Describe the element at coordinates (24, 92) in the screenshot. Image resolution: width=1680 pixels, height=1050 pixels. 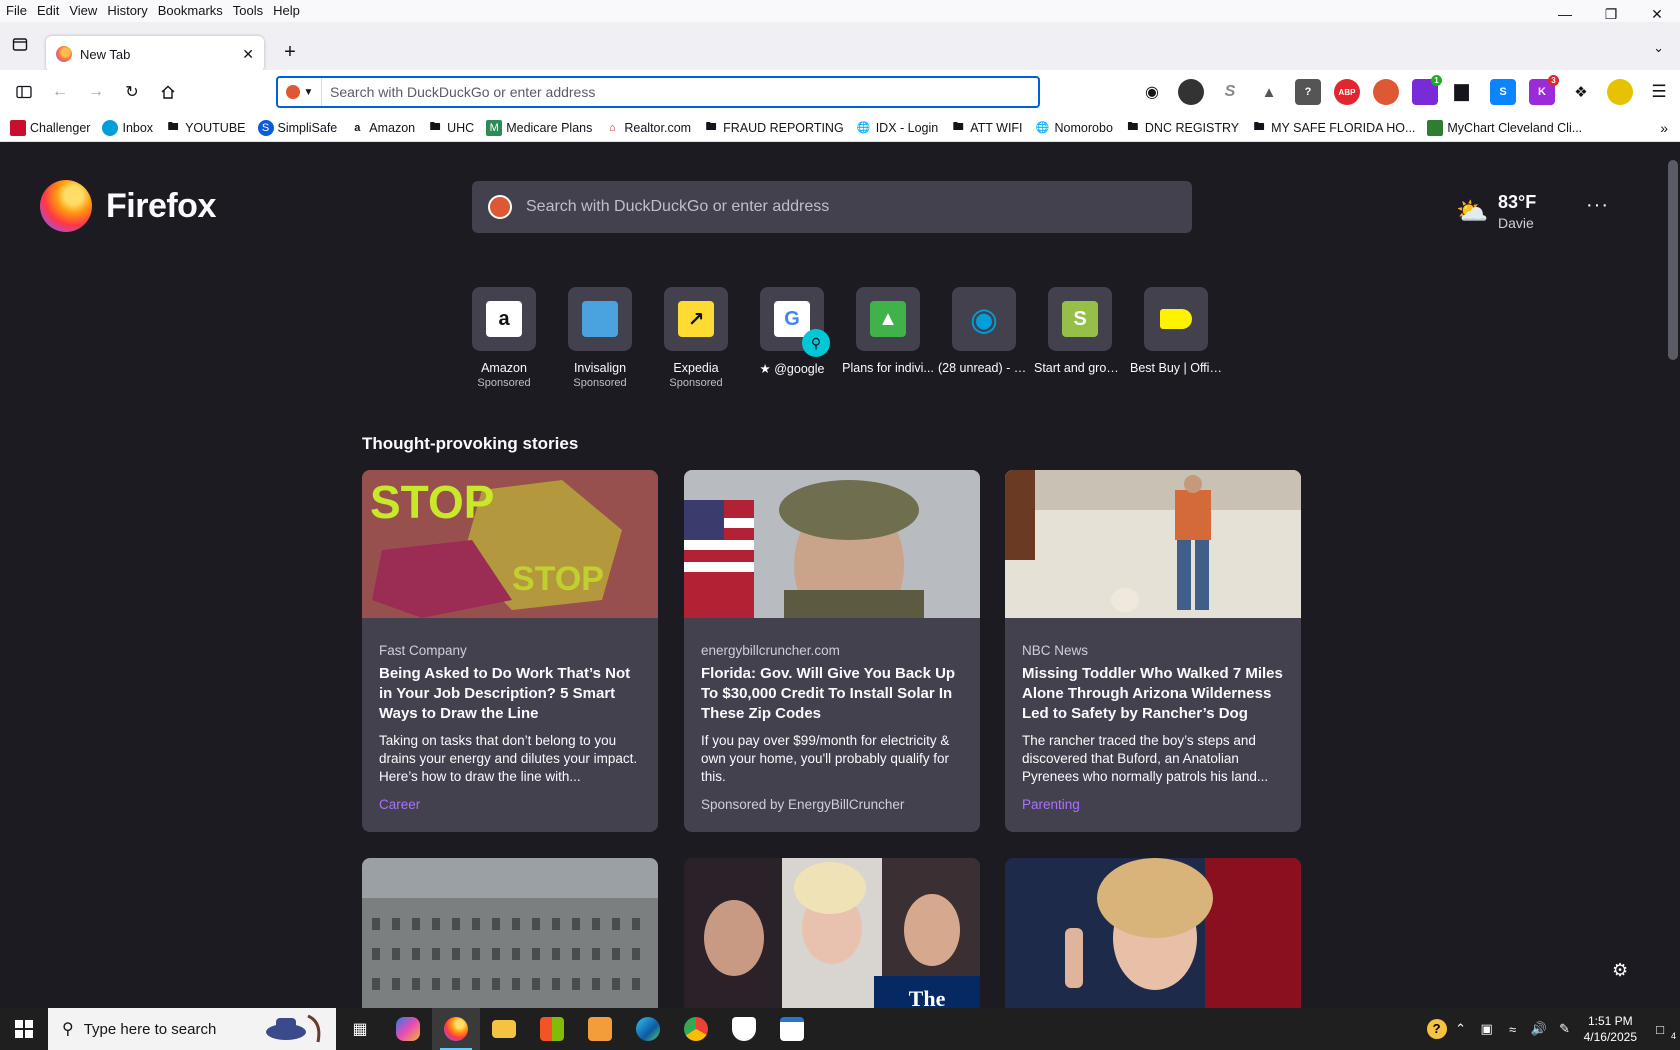
I see `sidebar-button` at that location.